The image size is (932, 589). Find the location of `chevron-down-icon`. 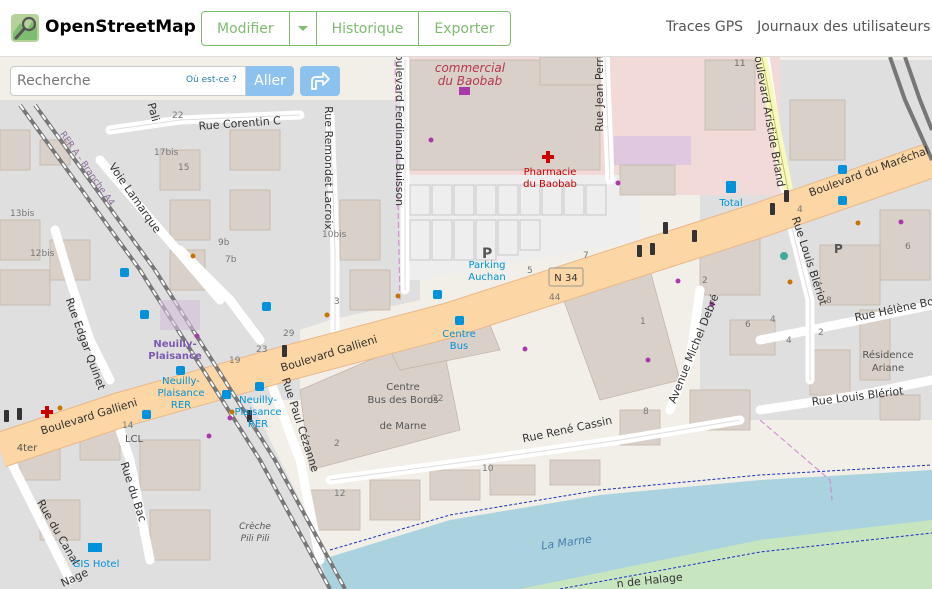

chevron-down-icon is located at coordinates (302, 28).